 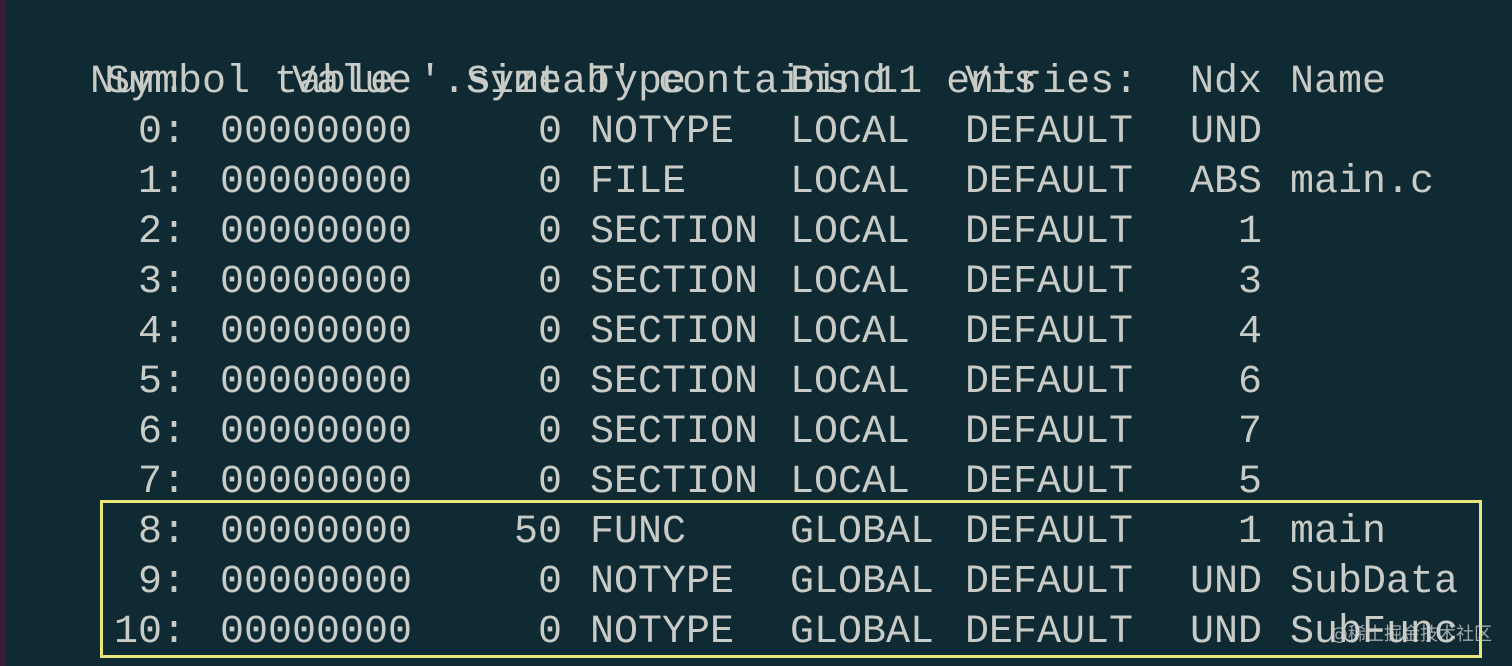 What do you see at coordinates (1001, 82) in the screenshot?
I see `header-vis: Vis` at bounding box center [1001, 82].